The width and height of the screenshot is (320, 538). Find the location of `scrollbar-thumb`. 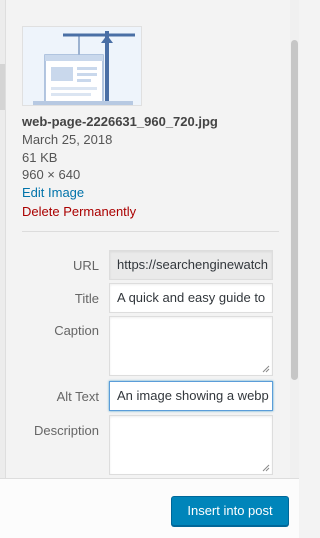

scrollbar-thumb is located at coordinates (294, 210).